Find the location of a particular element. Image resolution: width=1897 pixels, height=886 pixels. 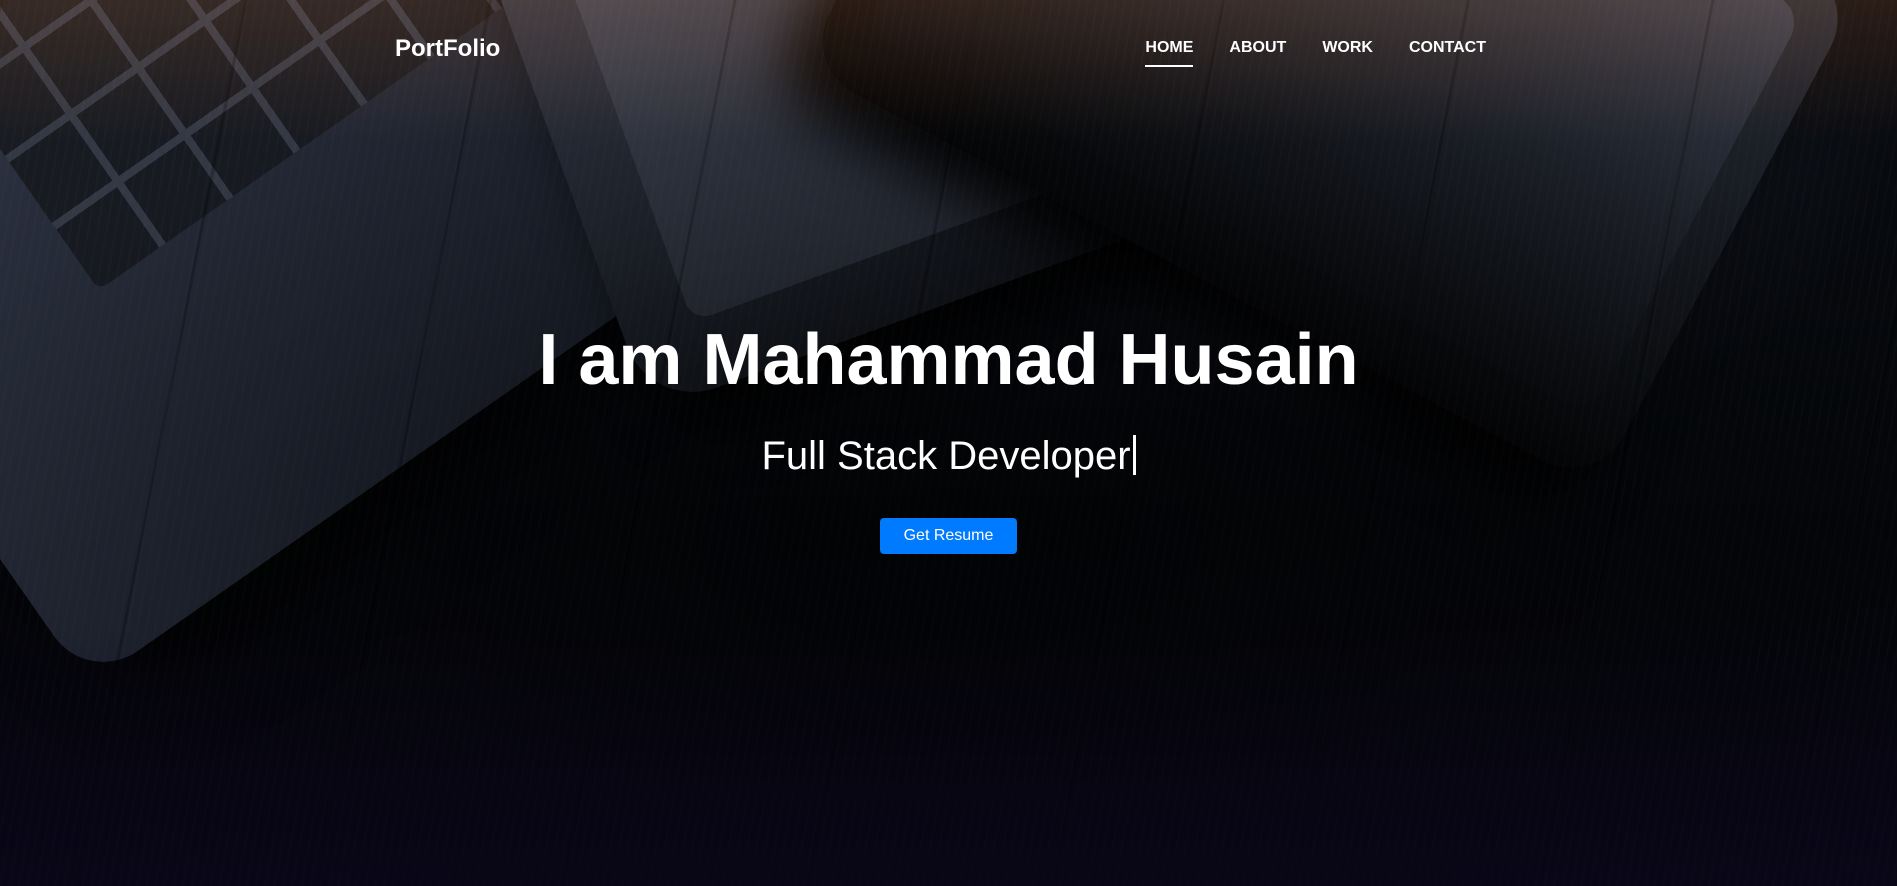

nav-links: HOME ABOUT WORK CONTACT is located at coordinates (1315, 53).